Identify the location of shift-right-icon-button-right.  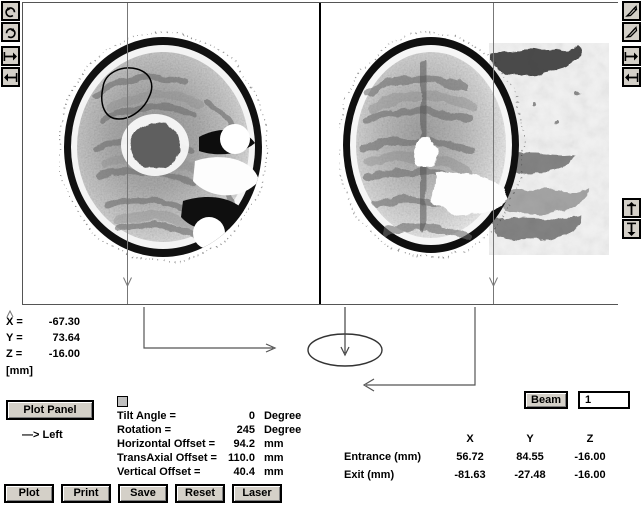
(631, 56).